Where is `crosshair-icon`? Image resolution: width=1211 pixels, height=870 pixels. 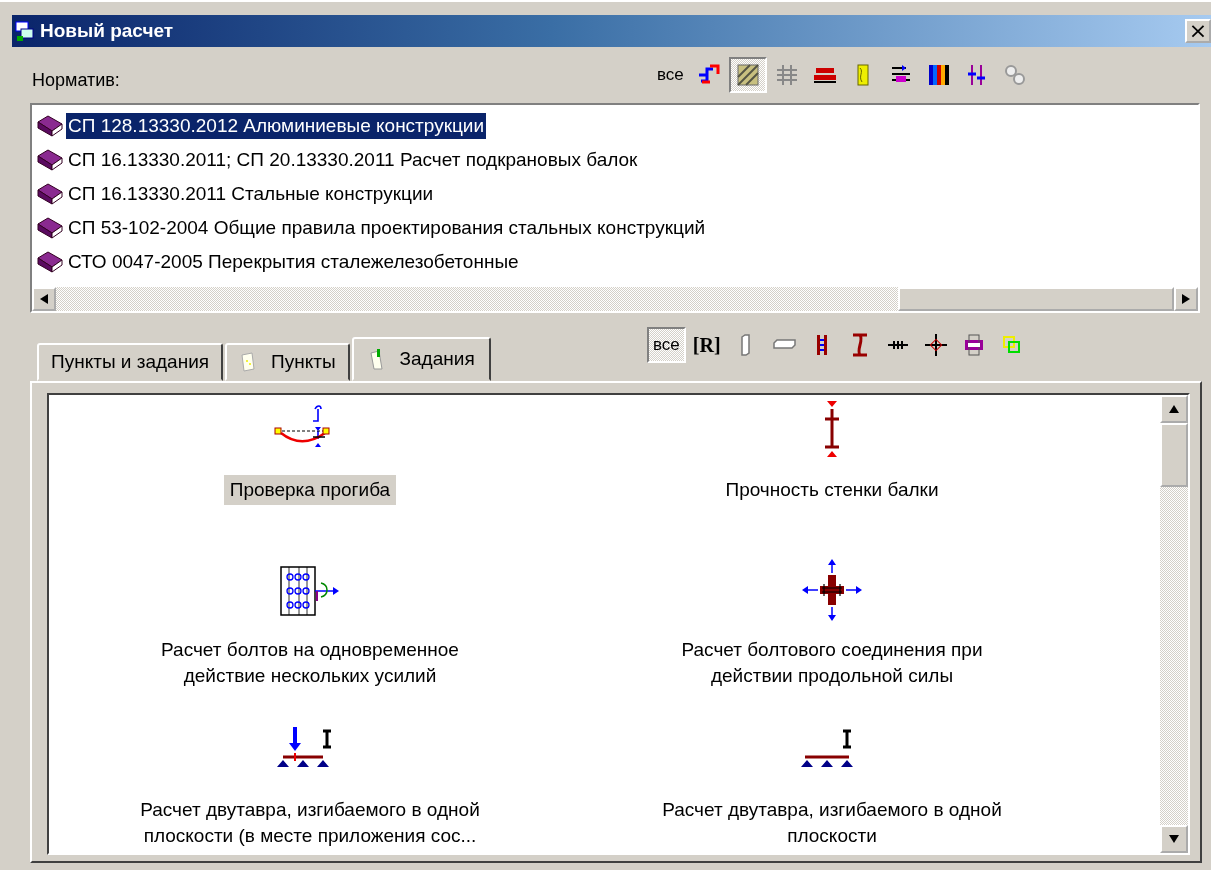
crosshair-icon is located at coordinates (935, 345).